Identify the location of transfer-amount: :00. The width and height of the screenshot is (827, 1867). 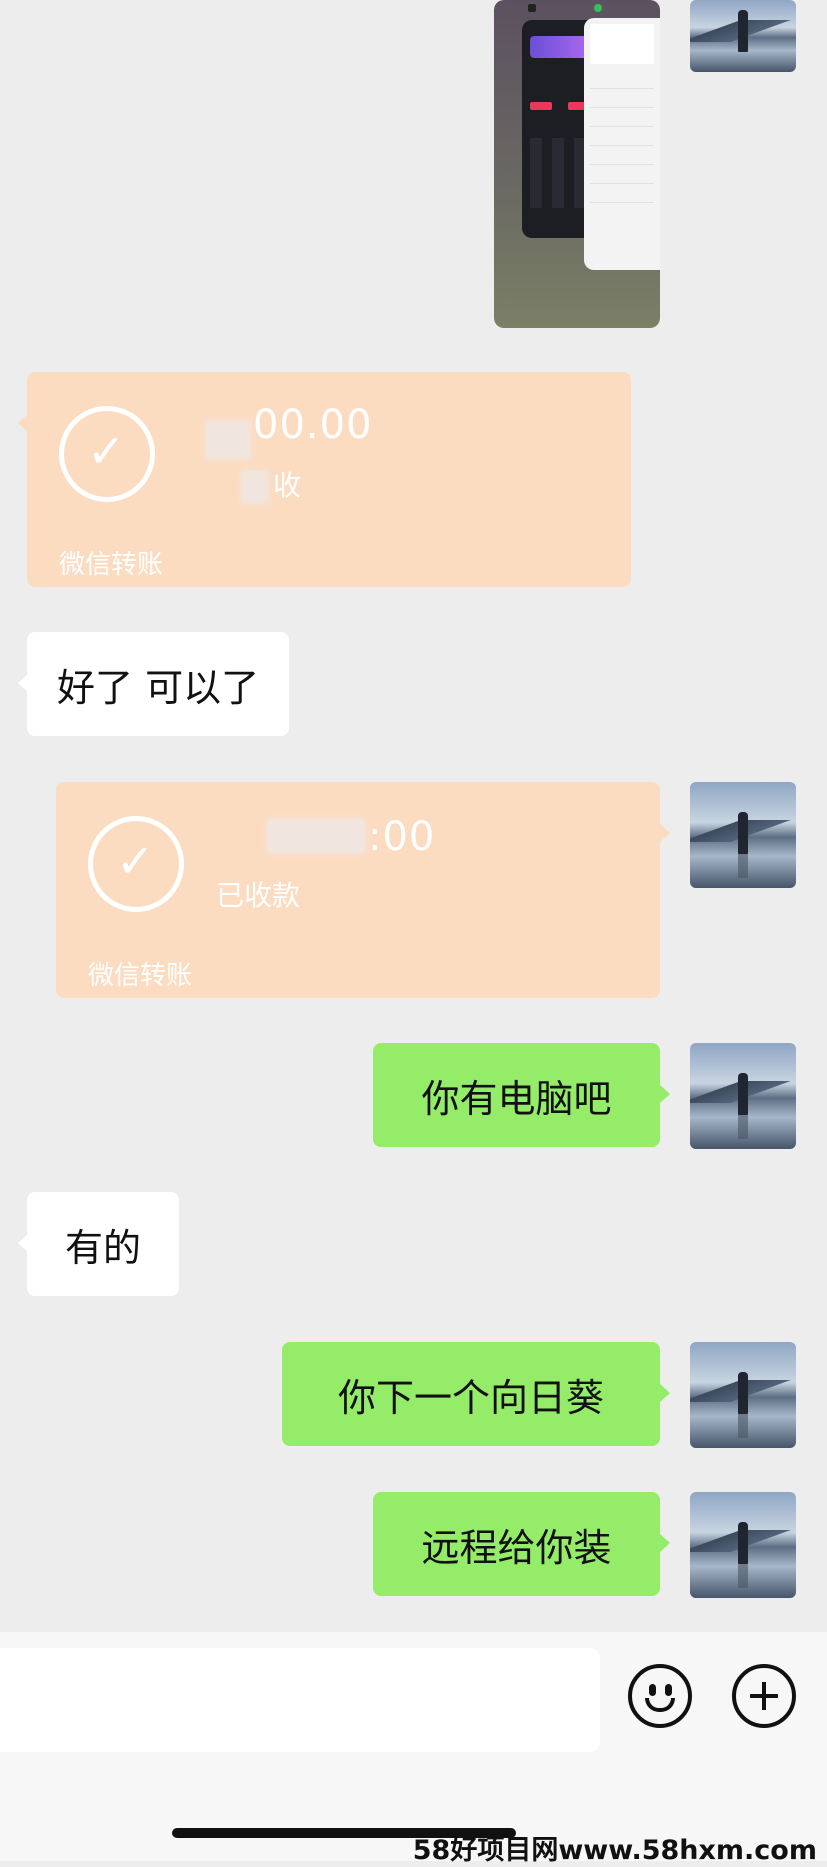
(402, 837).